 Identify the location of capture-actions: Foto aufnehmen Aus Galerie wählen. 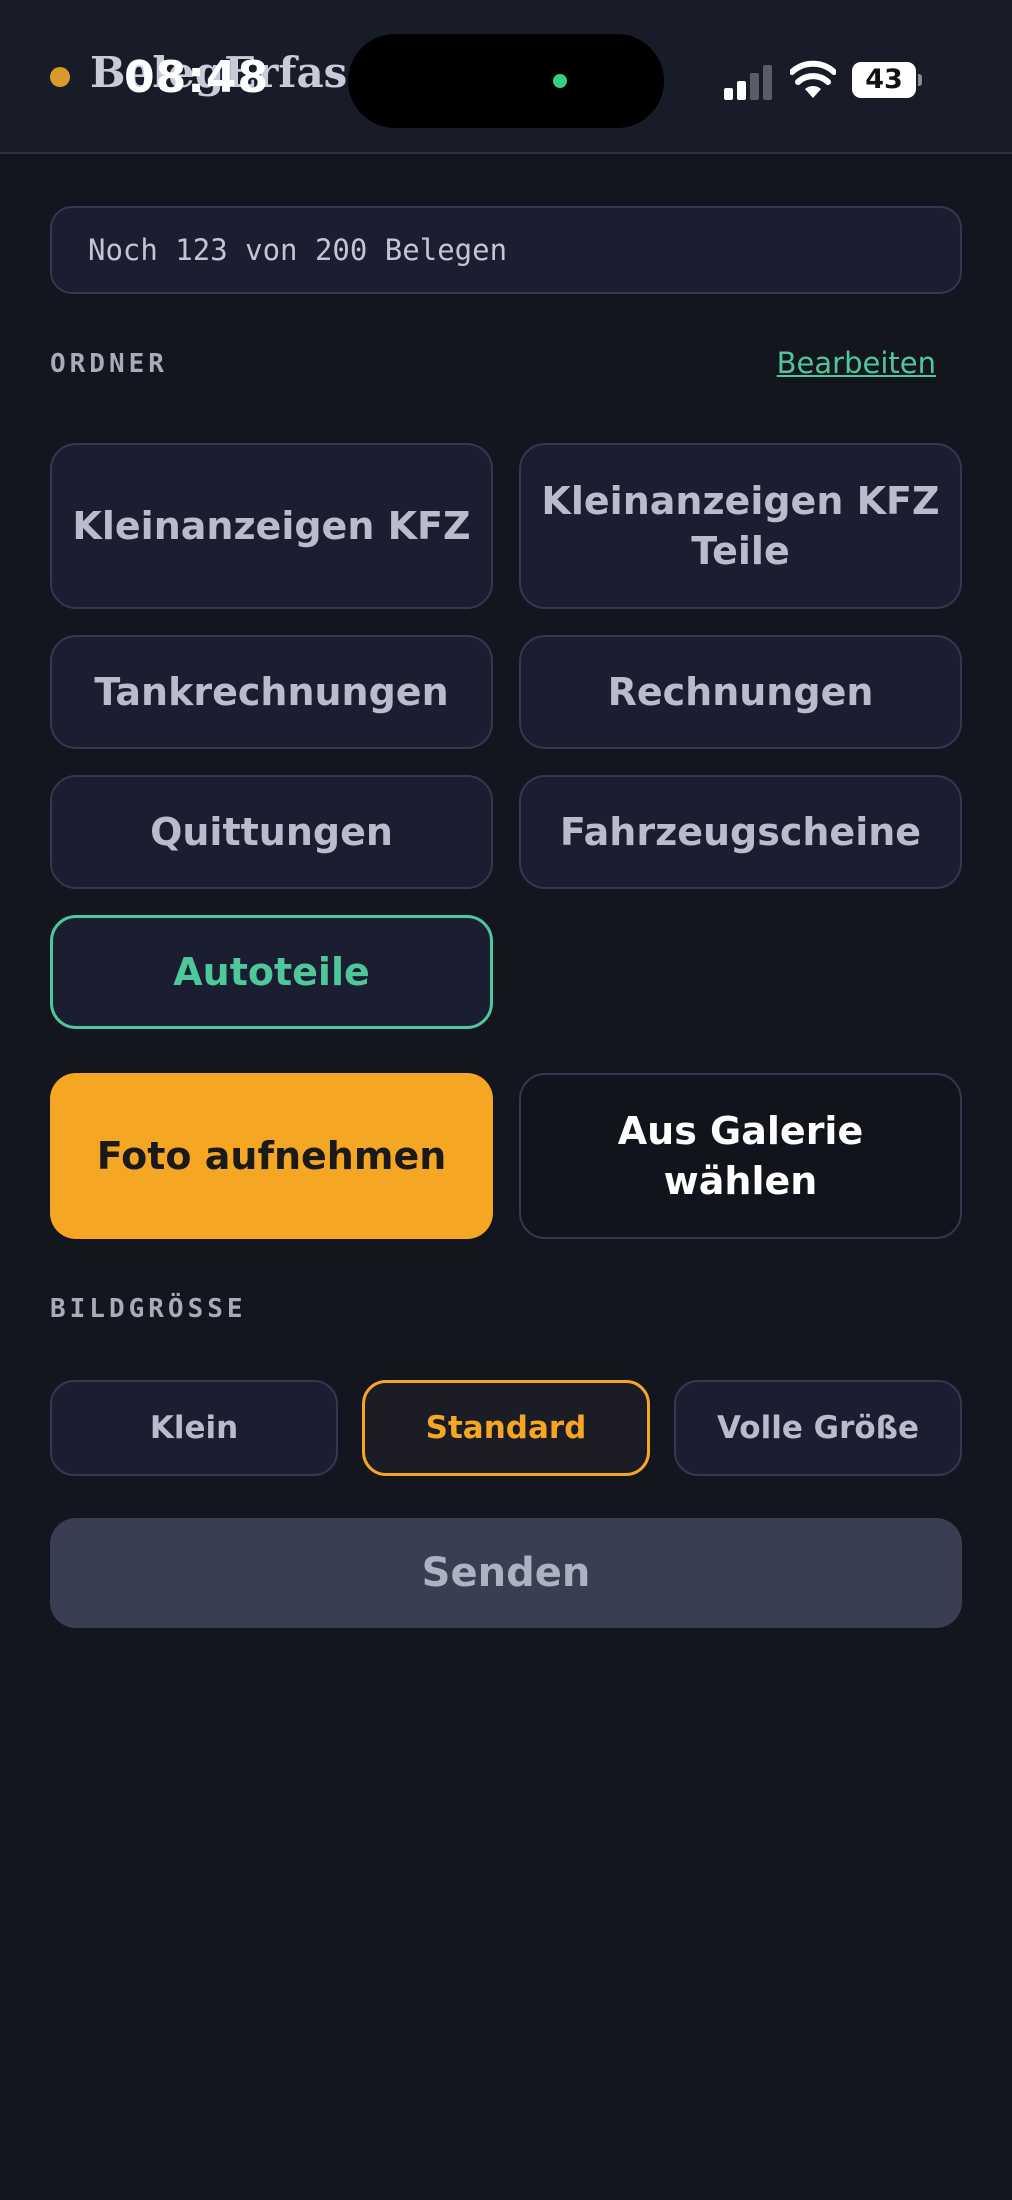
(506, 1156).